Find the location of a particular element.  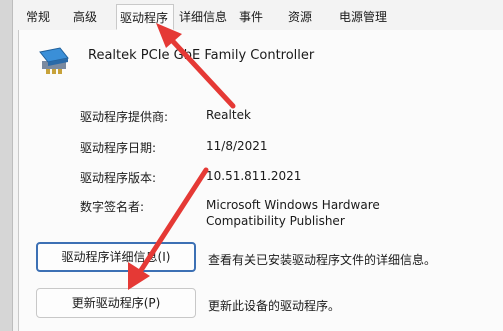

device-name: Realtek PCIe GbE Family Controller is located at coordinates (201, 55).